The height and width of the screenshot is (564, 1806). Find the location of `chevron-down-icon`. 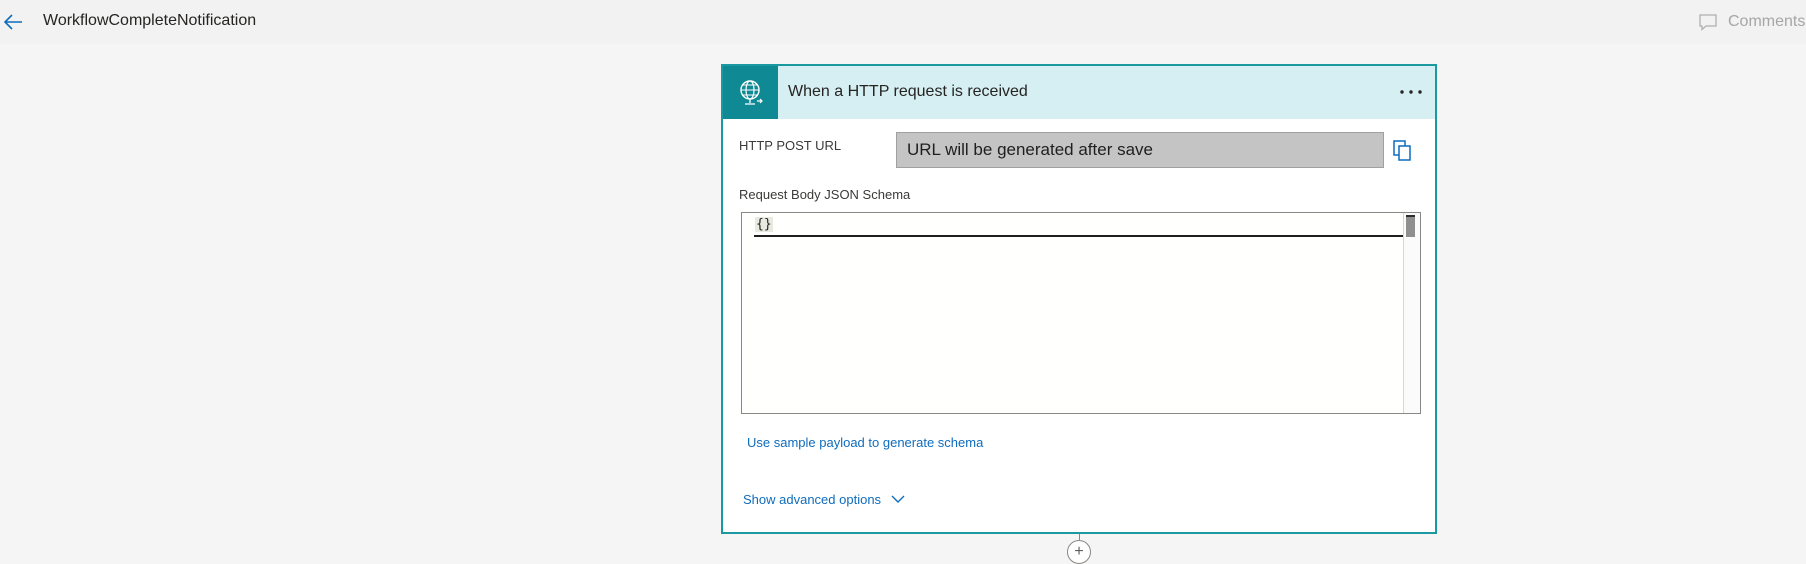

chevron-down-icon is located at coordinates (898, 499).